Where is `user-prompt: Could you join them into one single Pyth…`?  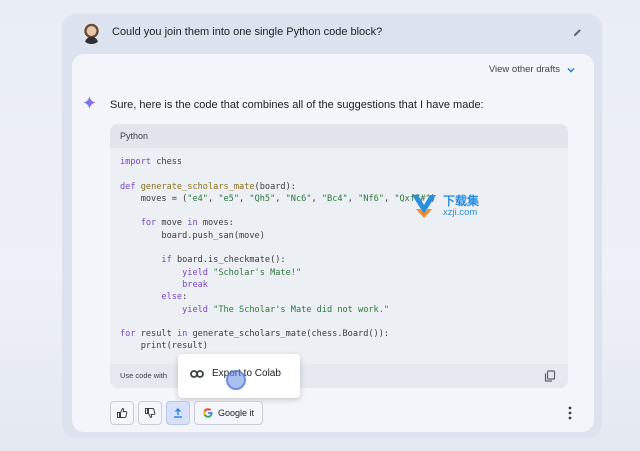 user-prompt: Could you join them into one single Pyth… is located at coordinates (247, 32).